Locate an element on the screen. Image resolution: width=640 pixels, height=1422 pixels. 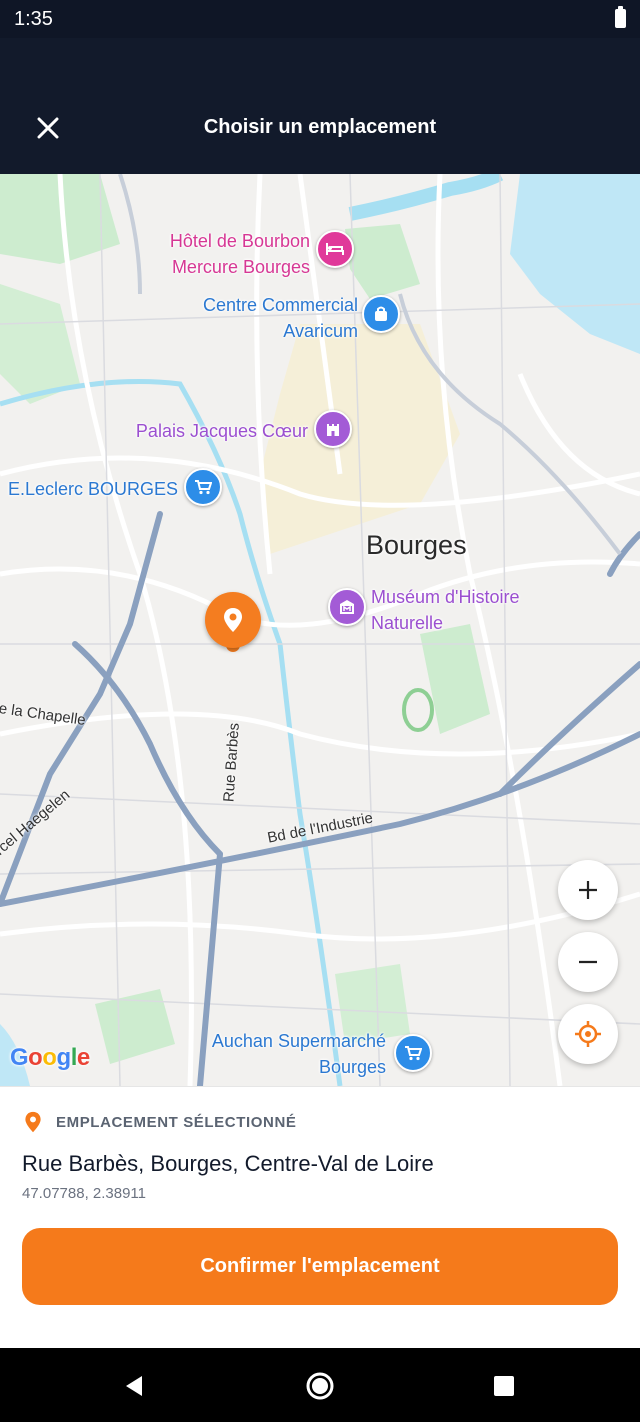
castle-icon is located at coordinates (333, 429).